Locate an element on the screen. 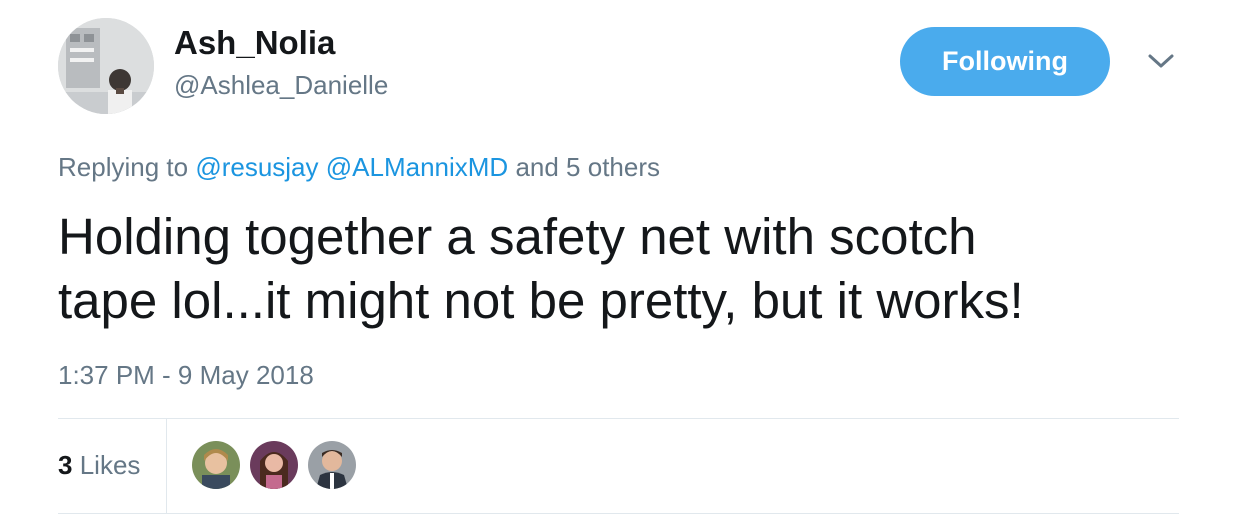  divider-bottom is located at coordinates (618, 513).